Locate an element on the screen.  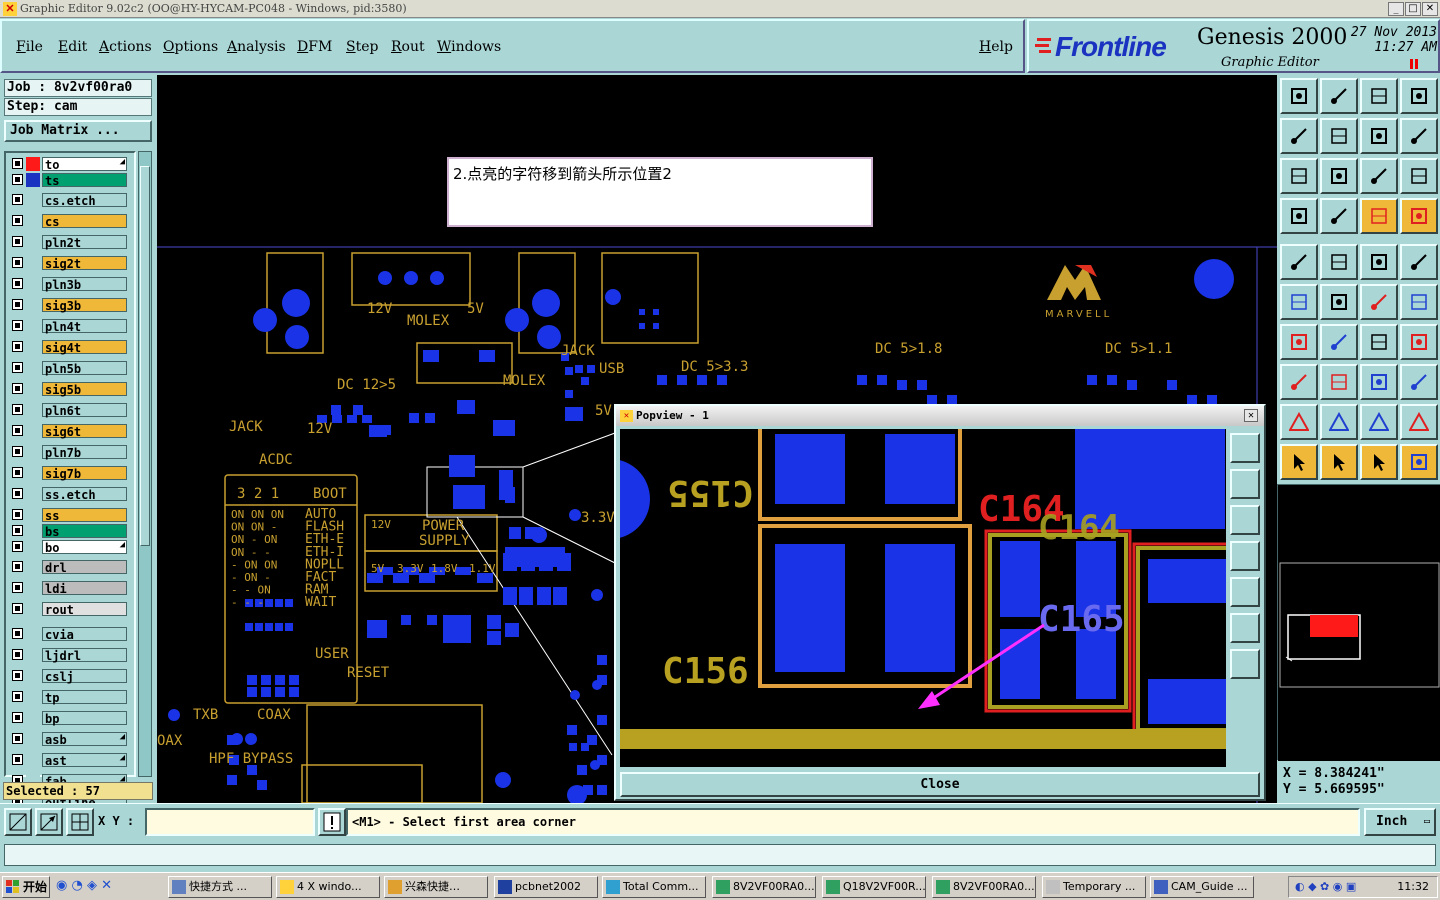
toolbar-button-resize is located at coordinates (1379, 382).